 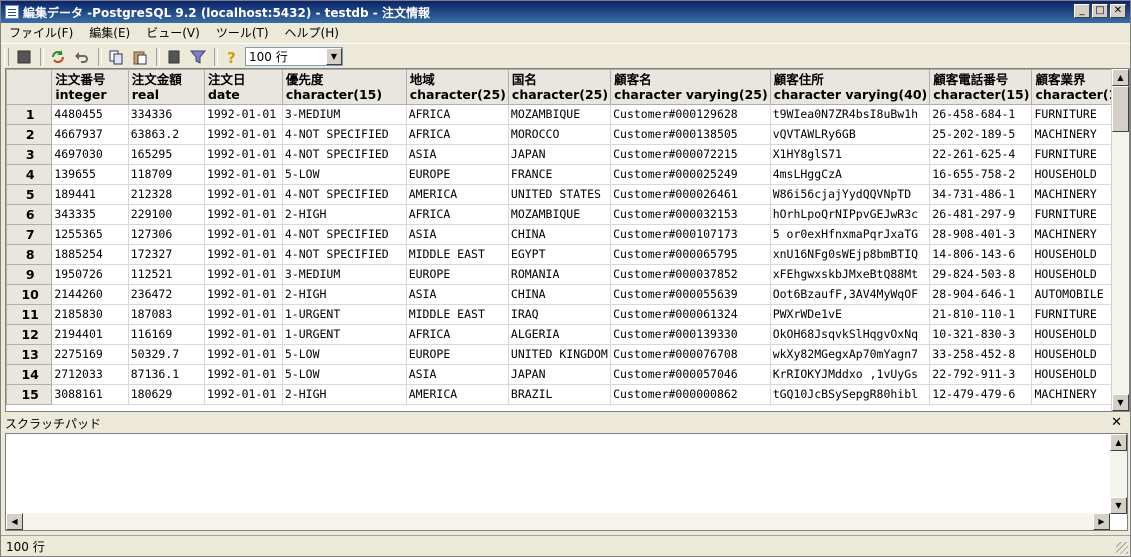 What do you see at coordinates (29, 234) in the screenshot?
I see `row-number: 7` at bounding box center [29, 234].